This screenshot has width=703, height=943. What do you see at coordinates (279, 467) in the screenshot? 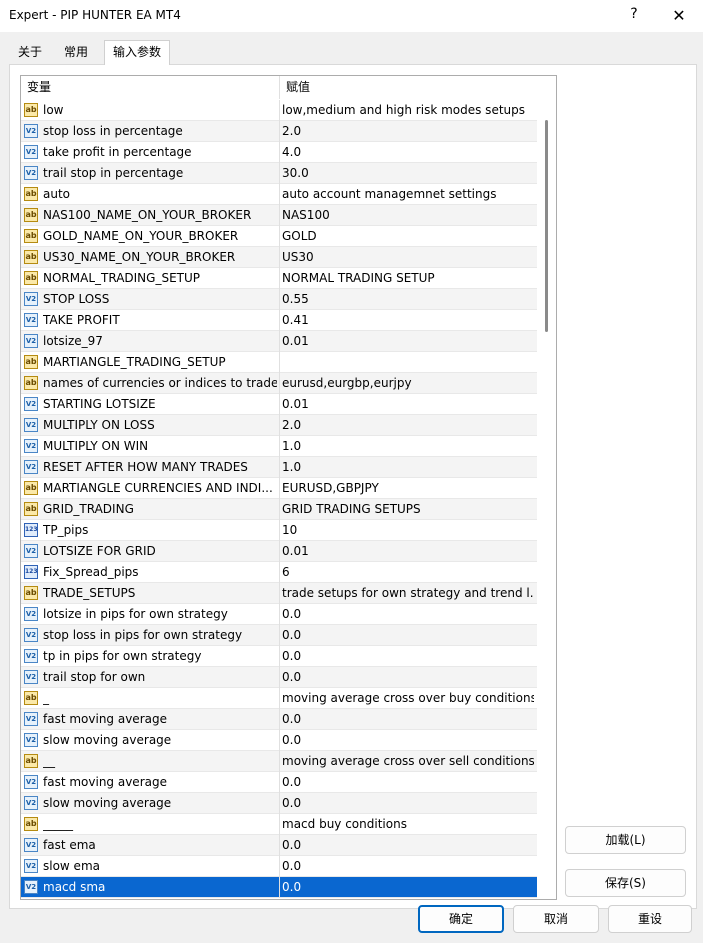
I see `table-row: V2 RESET AFTER HOW MANY TRADES 1.0` at bounding box center [279, 467].